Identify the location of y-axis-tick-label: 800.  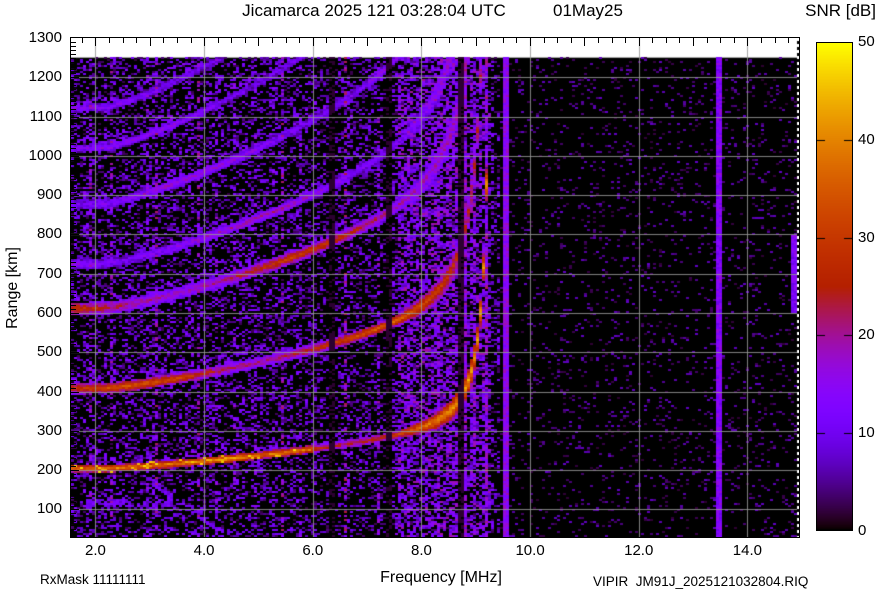
(49, 234).